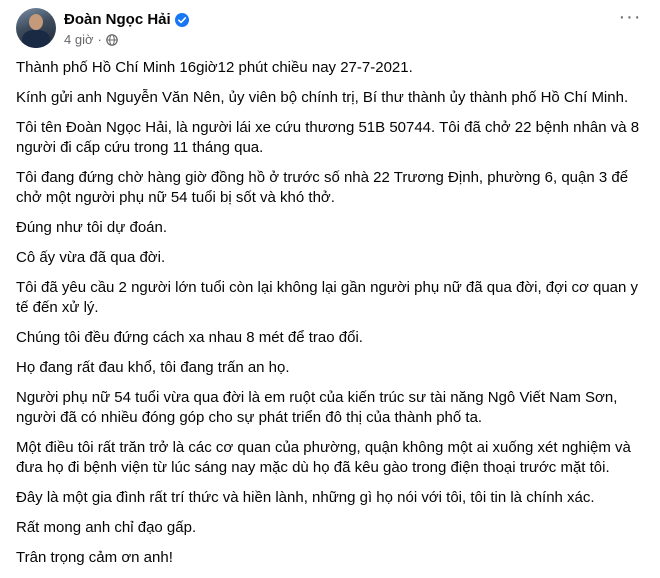 The width and height of the screenshot is (660, 578). I want to click on author-row: Đoàn Ngọc Hải, so click(126, 20).